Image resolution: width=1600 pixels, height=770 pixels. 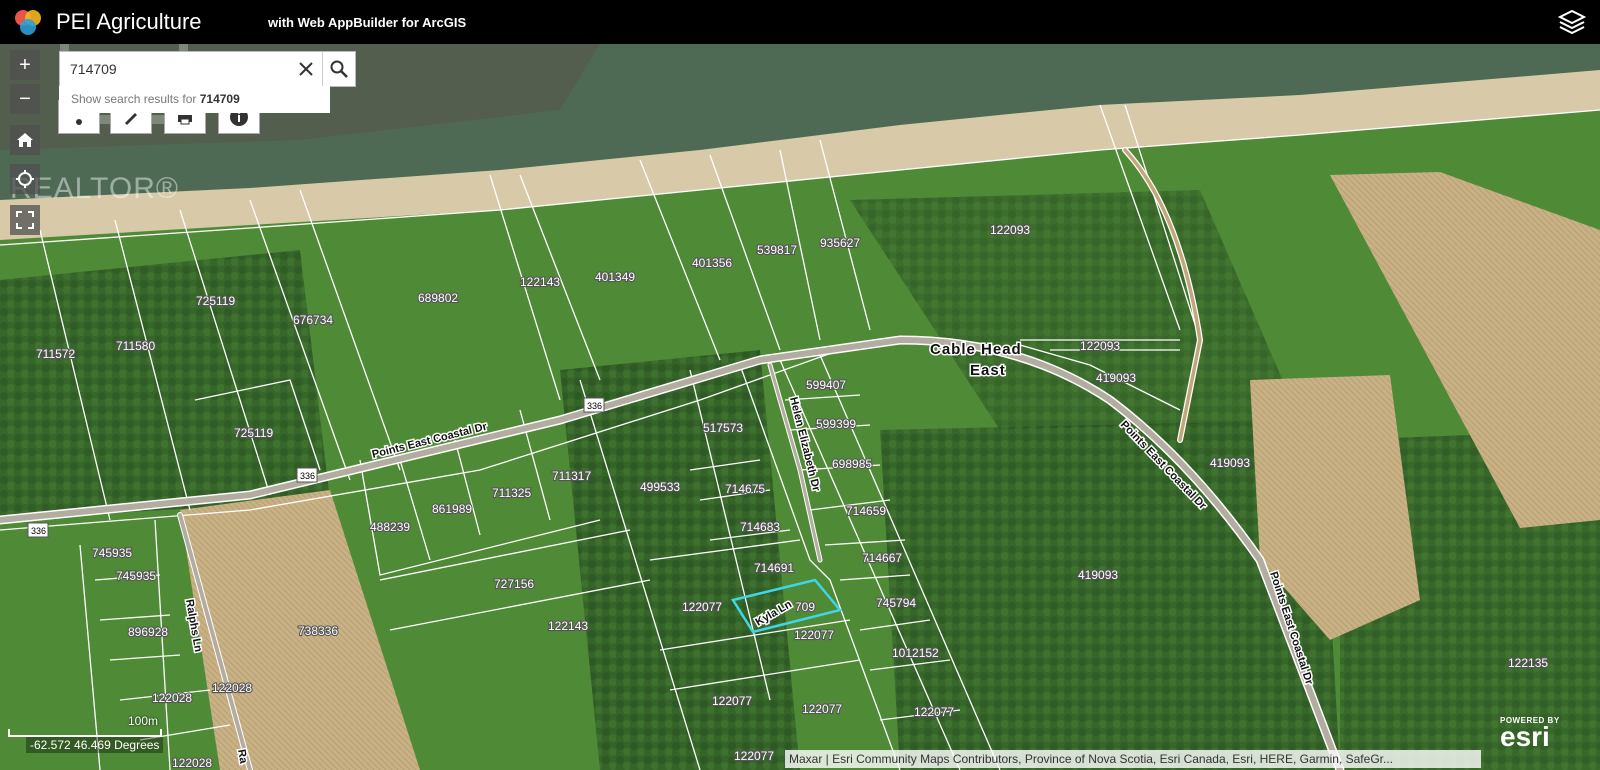 I want to click on parcel-label: 745794, so click(x=896, y=603).